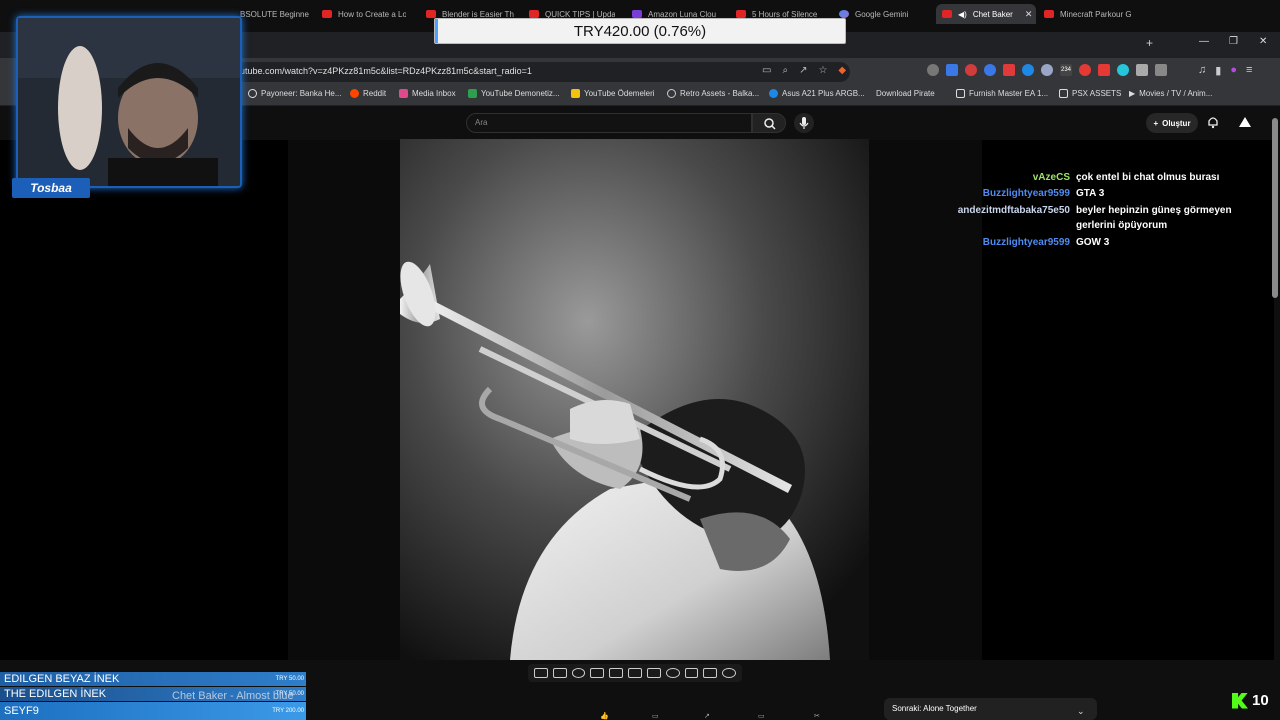 This screenshot has width=1280, height=720. I want to click on tab-8: Minecraft Parkour G, so click(1090, 14).